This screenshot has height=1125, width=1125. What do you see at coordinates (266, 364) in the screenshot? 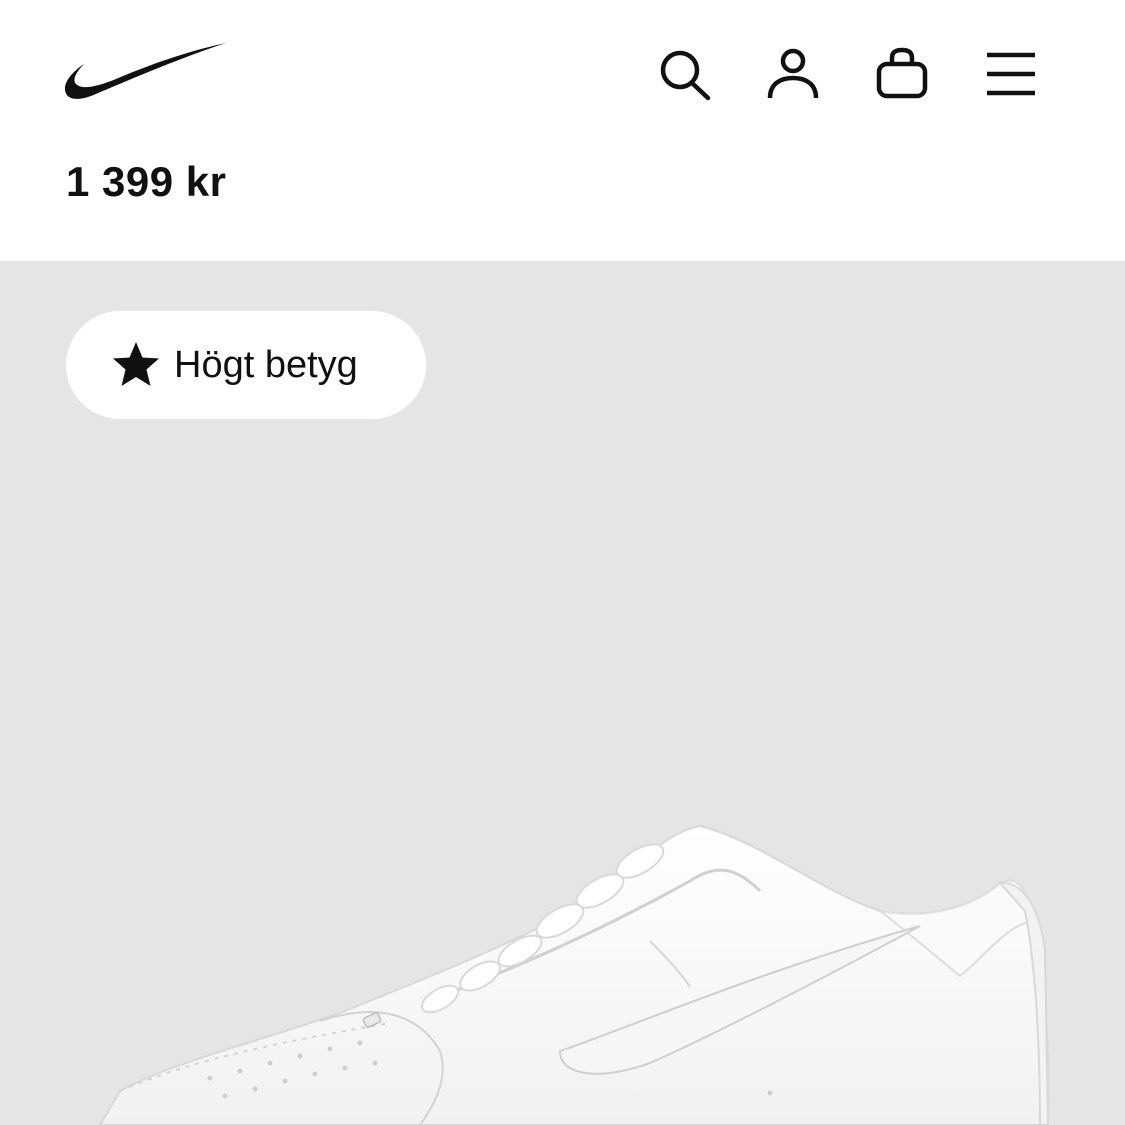
I see `badge-label: Högt betyg` at bounding box center [266, 364].